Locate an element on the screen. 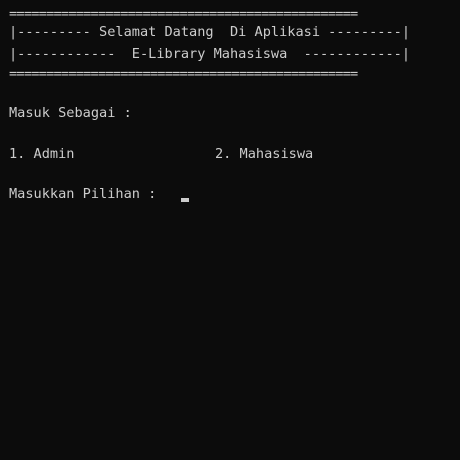  text-cursor is located at coordinates (185, 200).